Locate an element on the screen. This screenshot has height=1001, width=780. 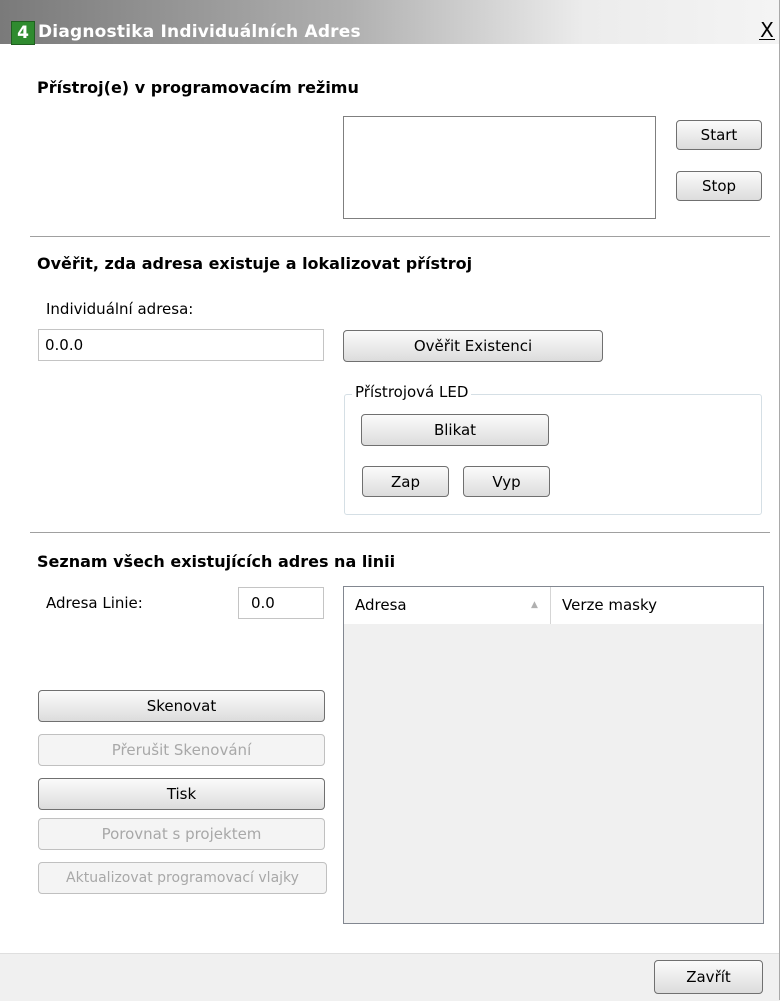
device-led-legend: Přístrojová LED is located at coordinates (412, 392).